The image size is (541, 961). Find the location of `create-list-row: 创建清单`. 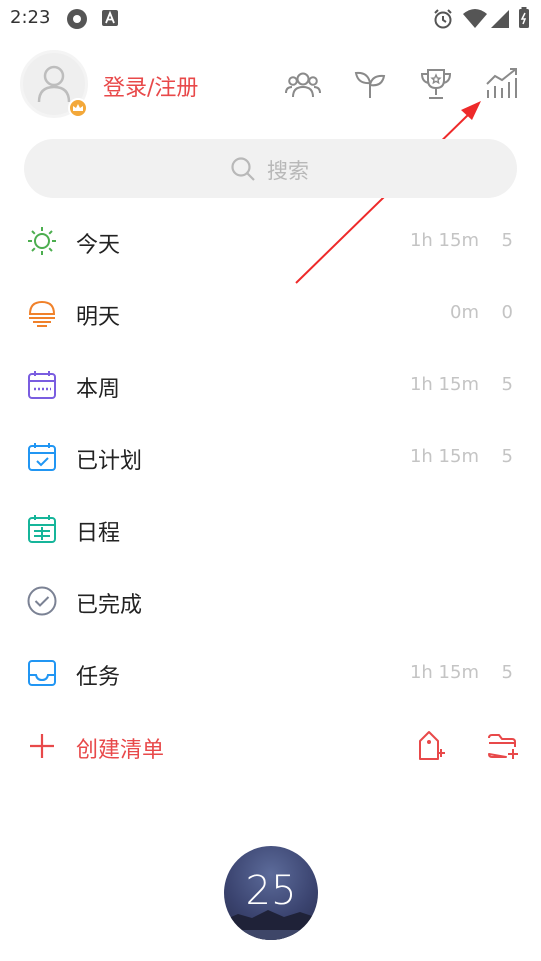

create-list-row: 创建清单 is located at coordinates (270, 746).